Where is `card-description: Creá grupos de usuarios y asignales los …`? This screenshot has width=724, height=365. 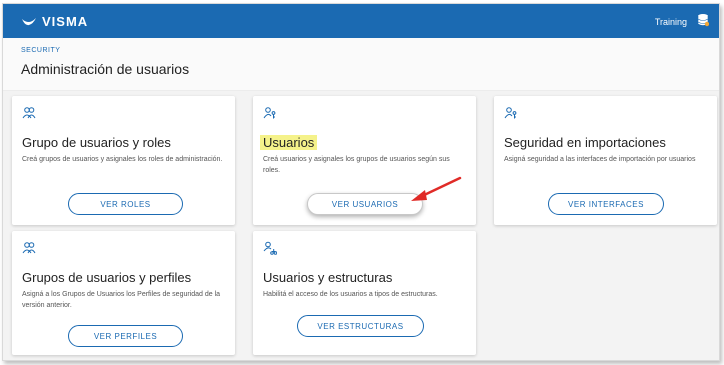 card-description: Creá grupos de usuarios y asignales los … is located at coordinates (122, 159).